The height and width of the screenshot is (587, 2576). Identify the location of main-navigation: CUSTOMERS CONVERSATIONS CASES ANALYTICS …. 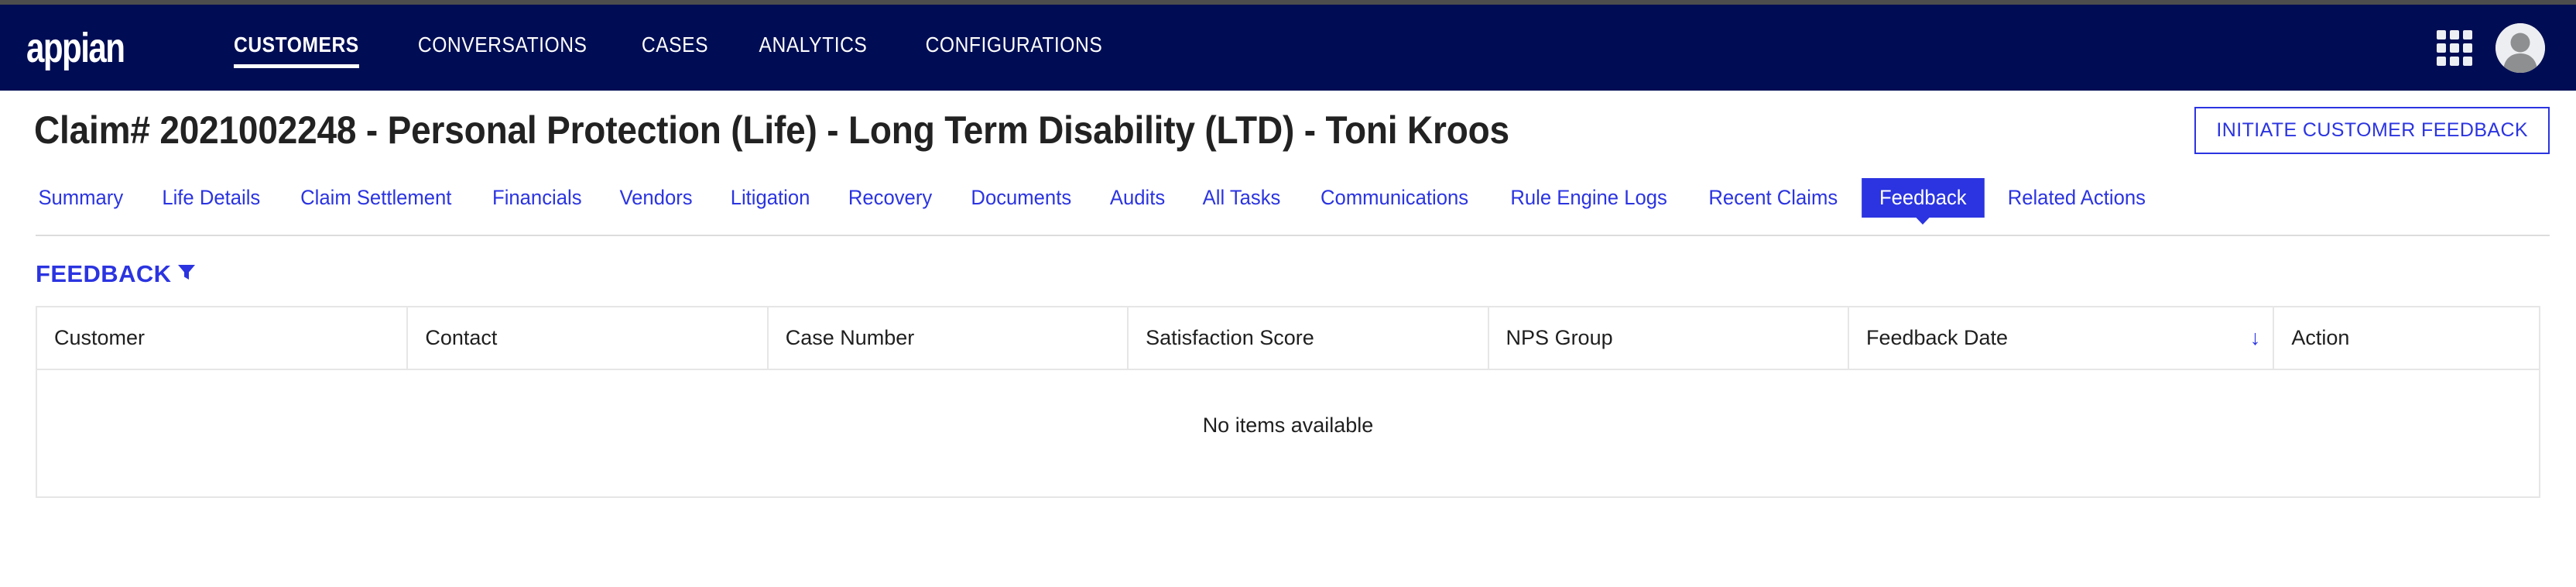
(670, 48).